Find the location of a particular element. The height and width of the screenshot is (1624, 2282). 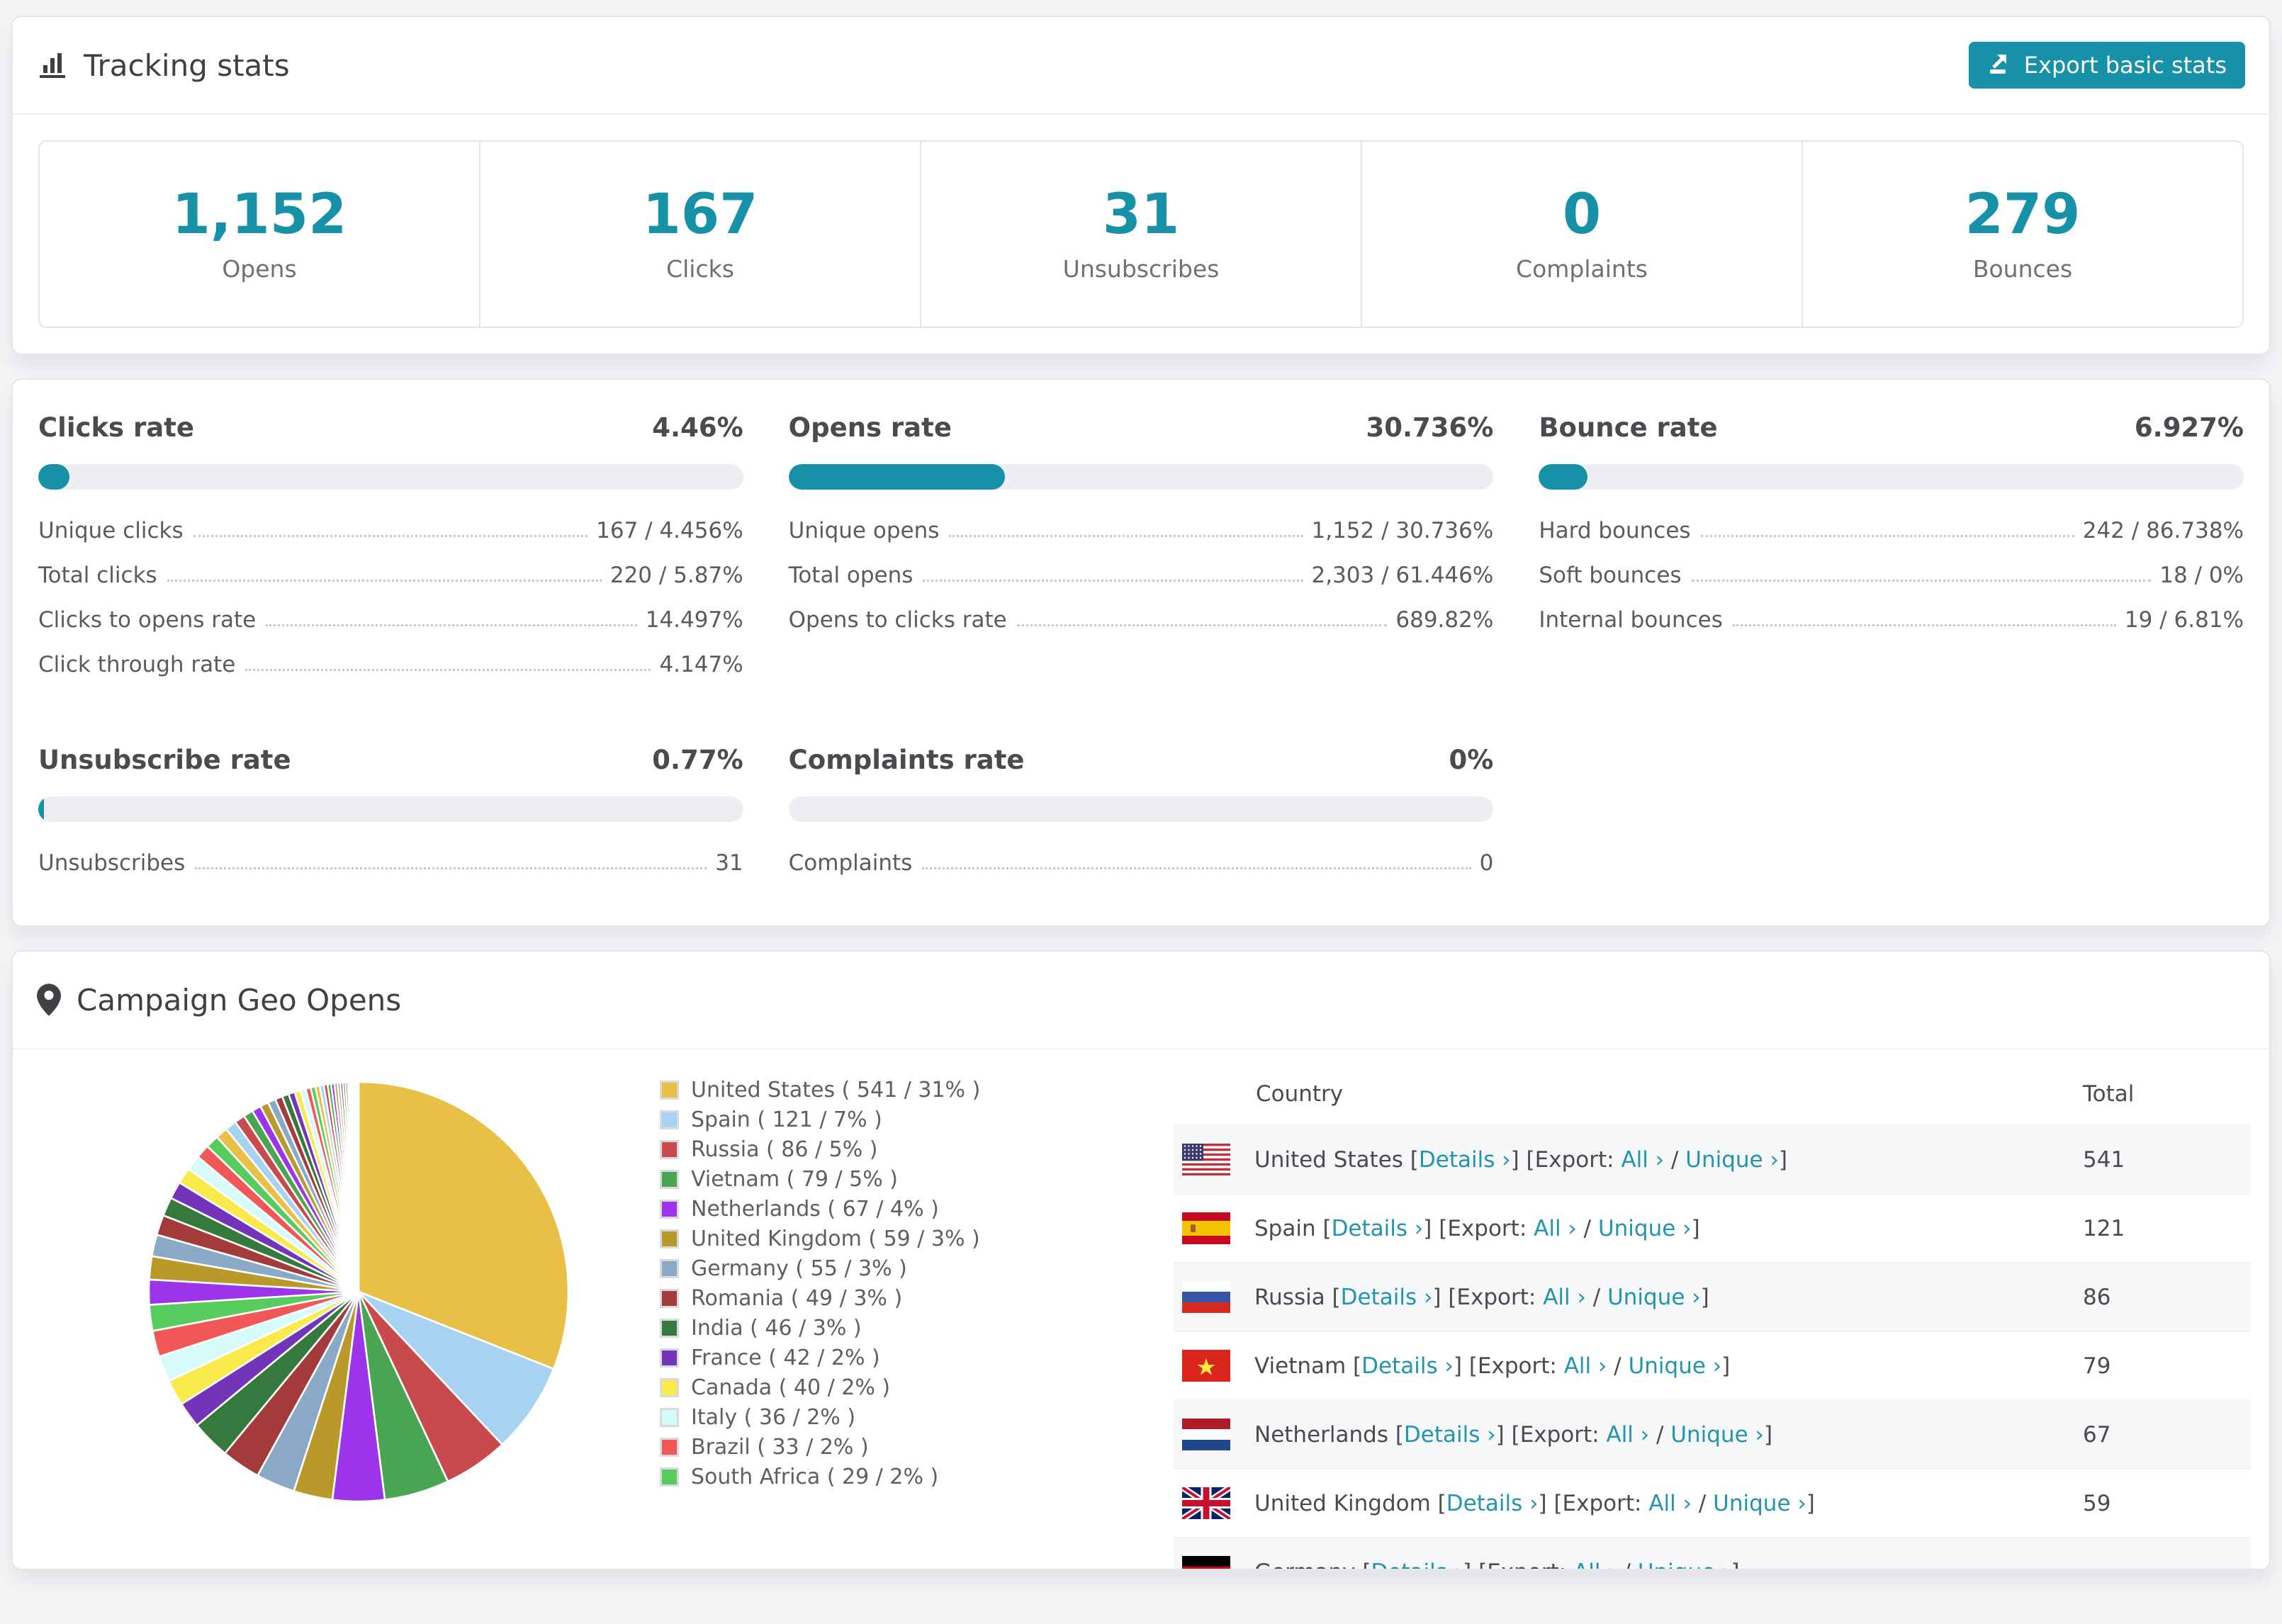

rate-section-complaints-rate: Complaints rate 0% Complaints 0 is located at coordinates (1141, 811).